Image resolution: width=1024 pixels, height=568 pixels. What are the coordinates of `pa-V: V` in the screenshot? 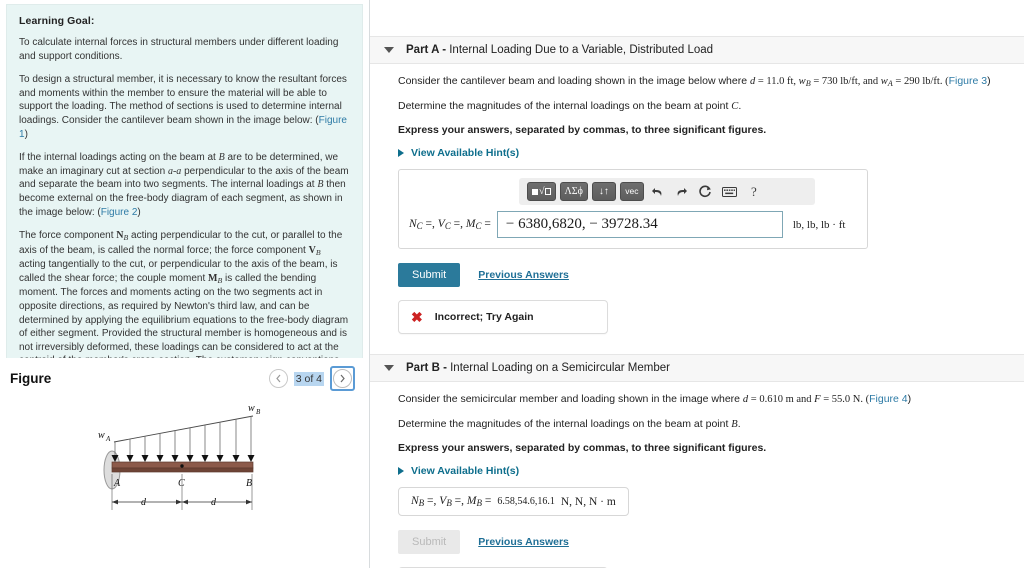 It's located at (441, 223).